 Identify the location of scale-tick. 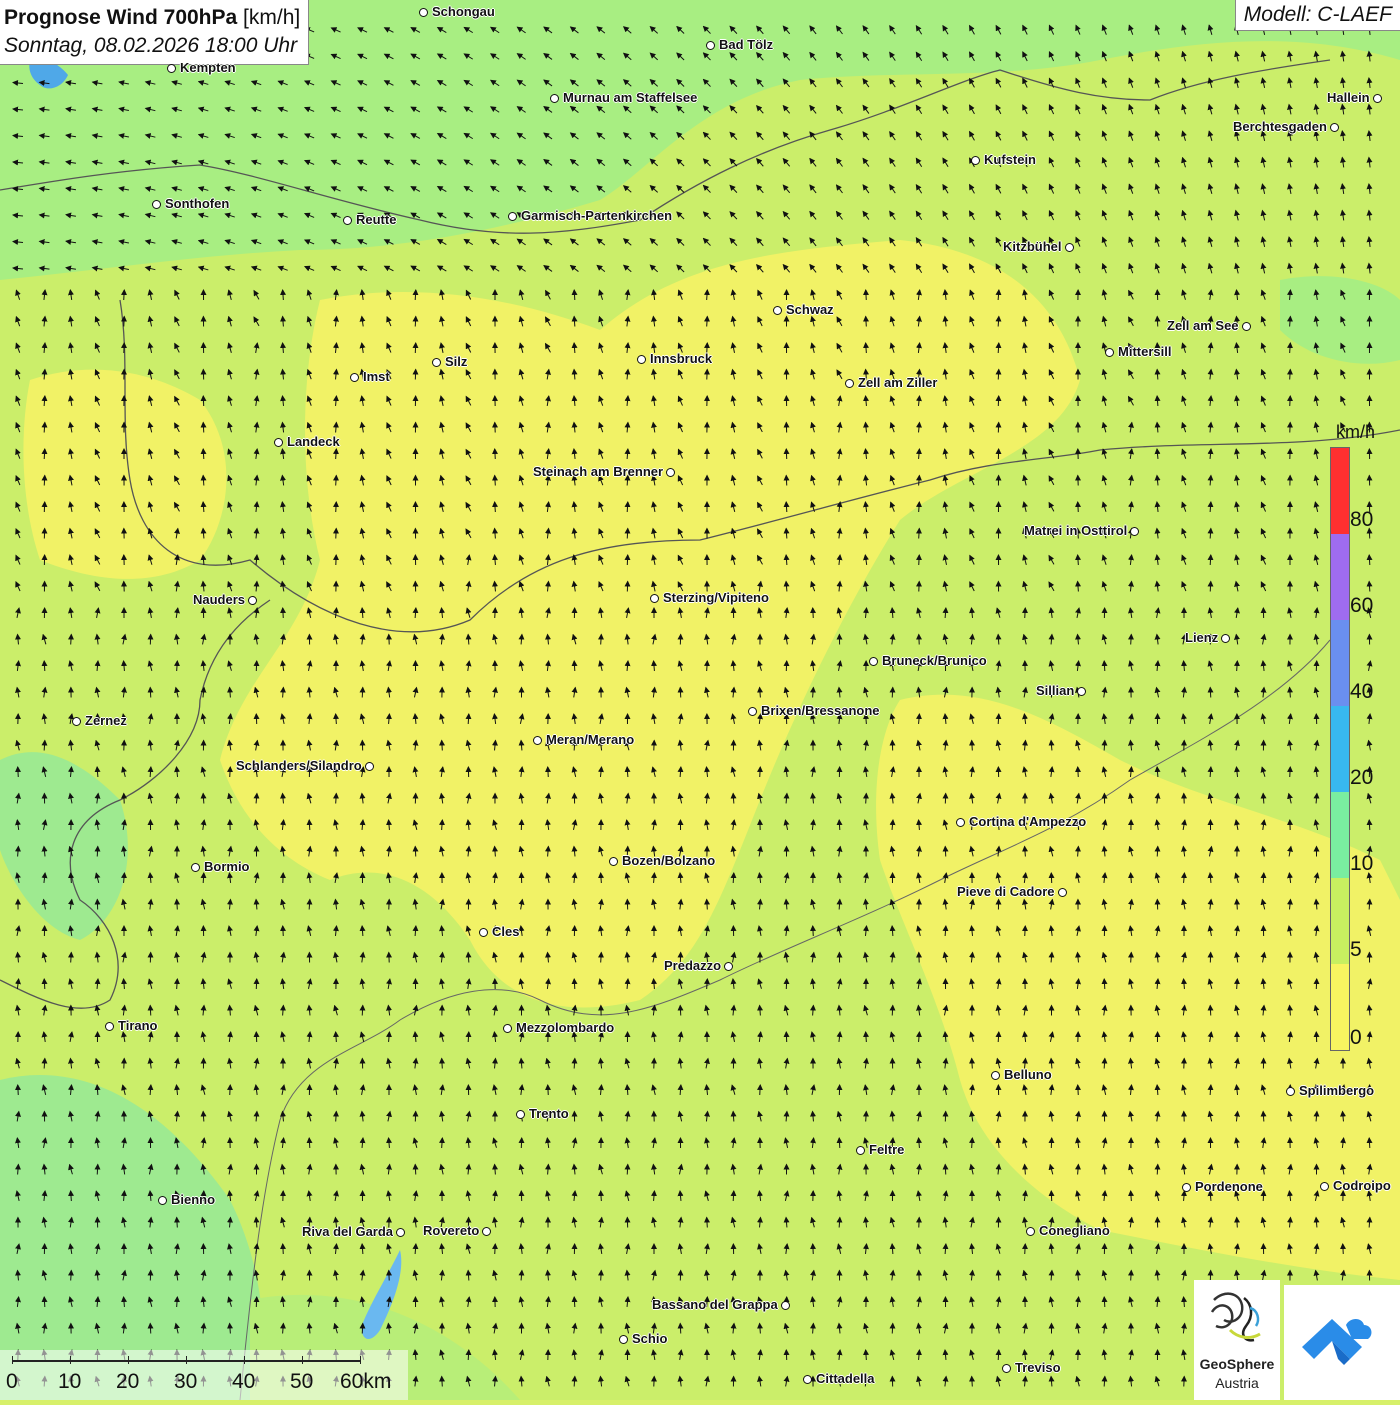
(244, 1360).